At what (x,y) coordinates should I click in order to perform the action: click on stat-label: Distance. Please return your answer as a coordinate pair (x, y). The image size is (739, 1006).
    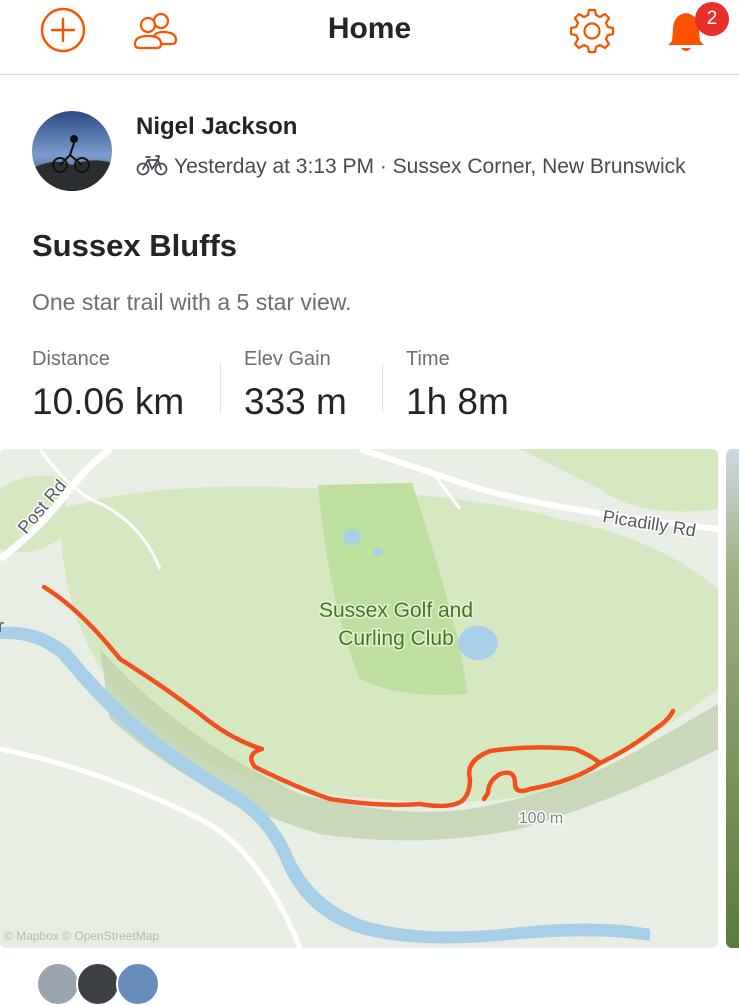
    Looking at the image, I should click on (71, 359).